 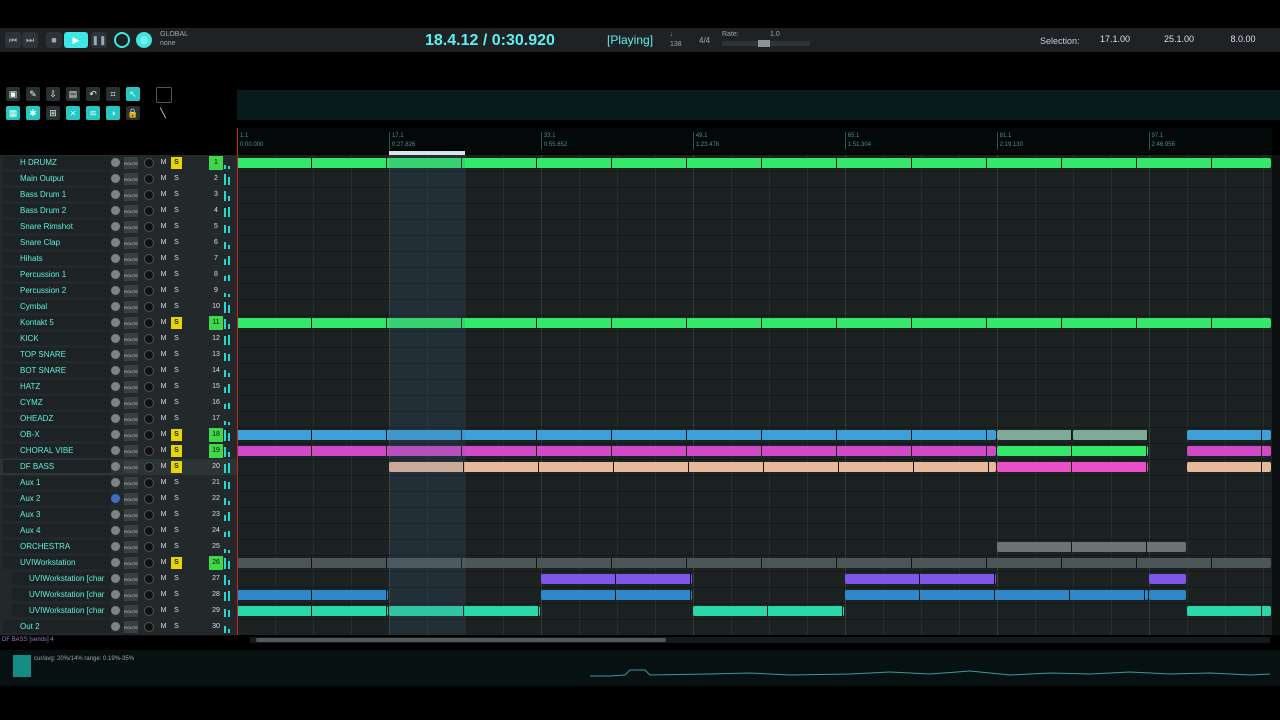 I want to click on skip-back-icon: ⏮, so click(x=13, y=40).